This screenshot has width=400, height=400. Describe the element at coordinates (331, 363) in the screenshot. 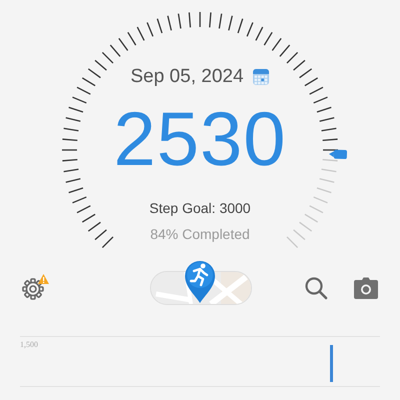

I see `chart-bar` at that location.